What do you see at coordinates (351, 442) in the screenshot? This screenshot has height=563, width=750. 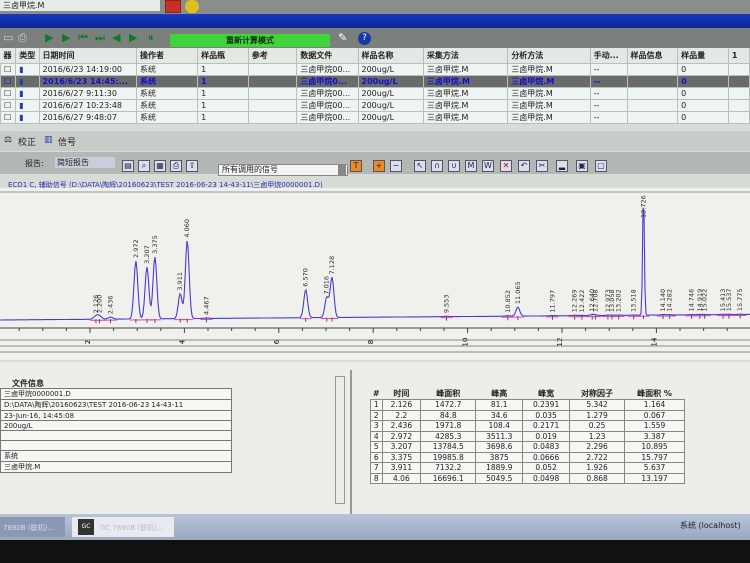 I see `pane-divider` at bounding box center [351, 442].